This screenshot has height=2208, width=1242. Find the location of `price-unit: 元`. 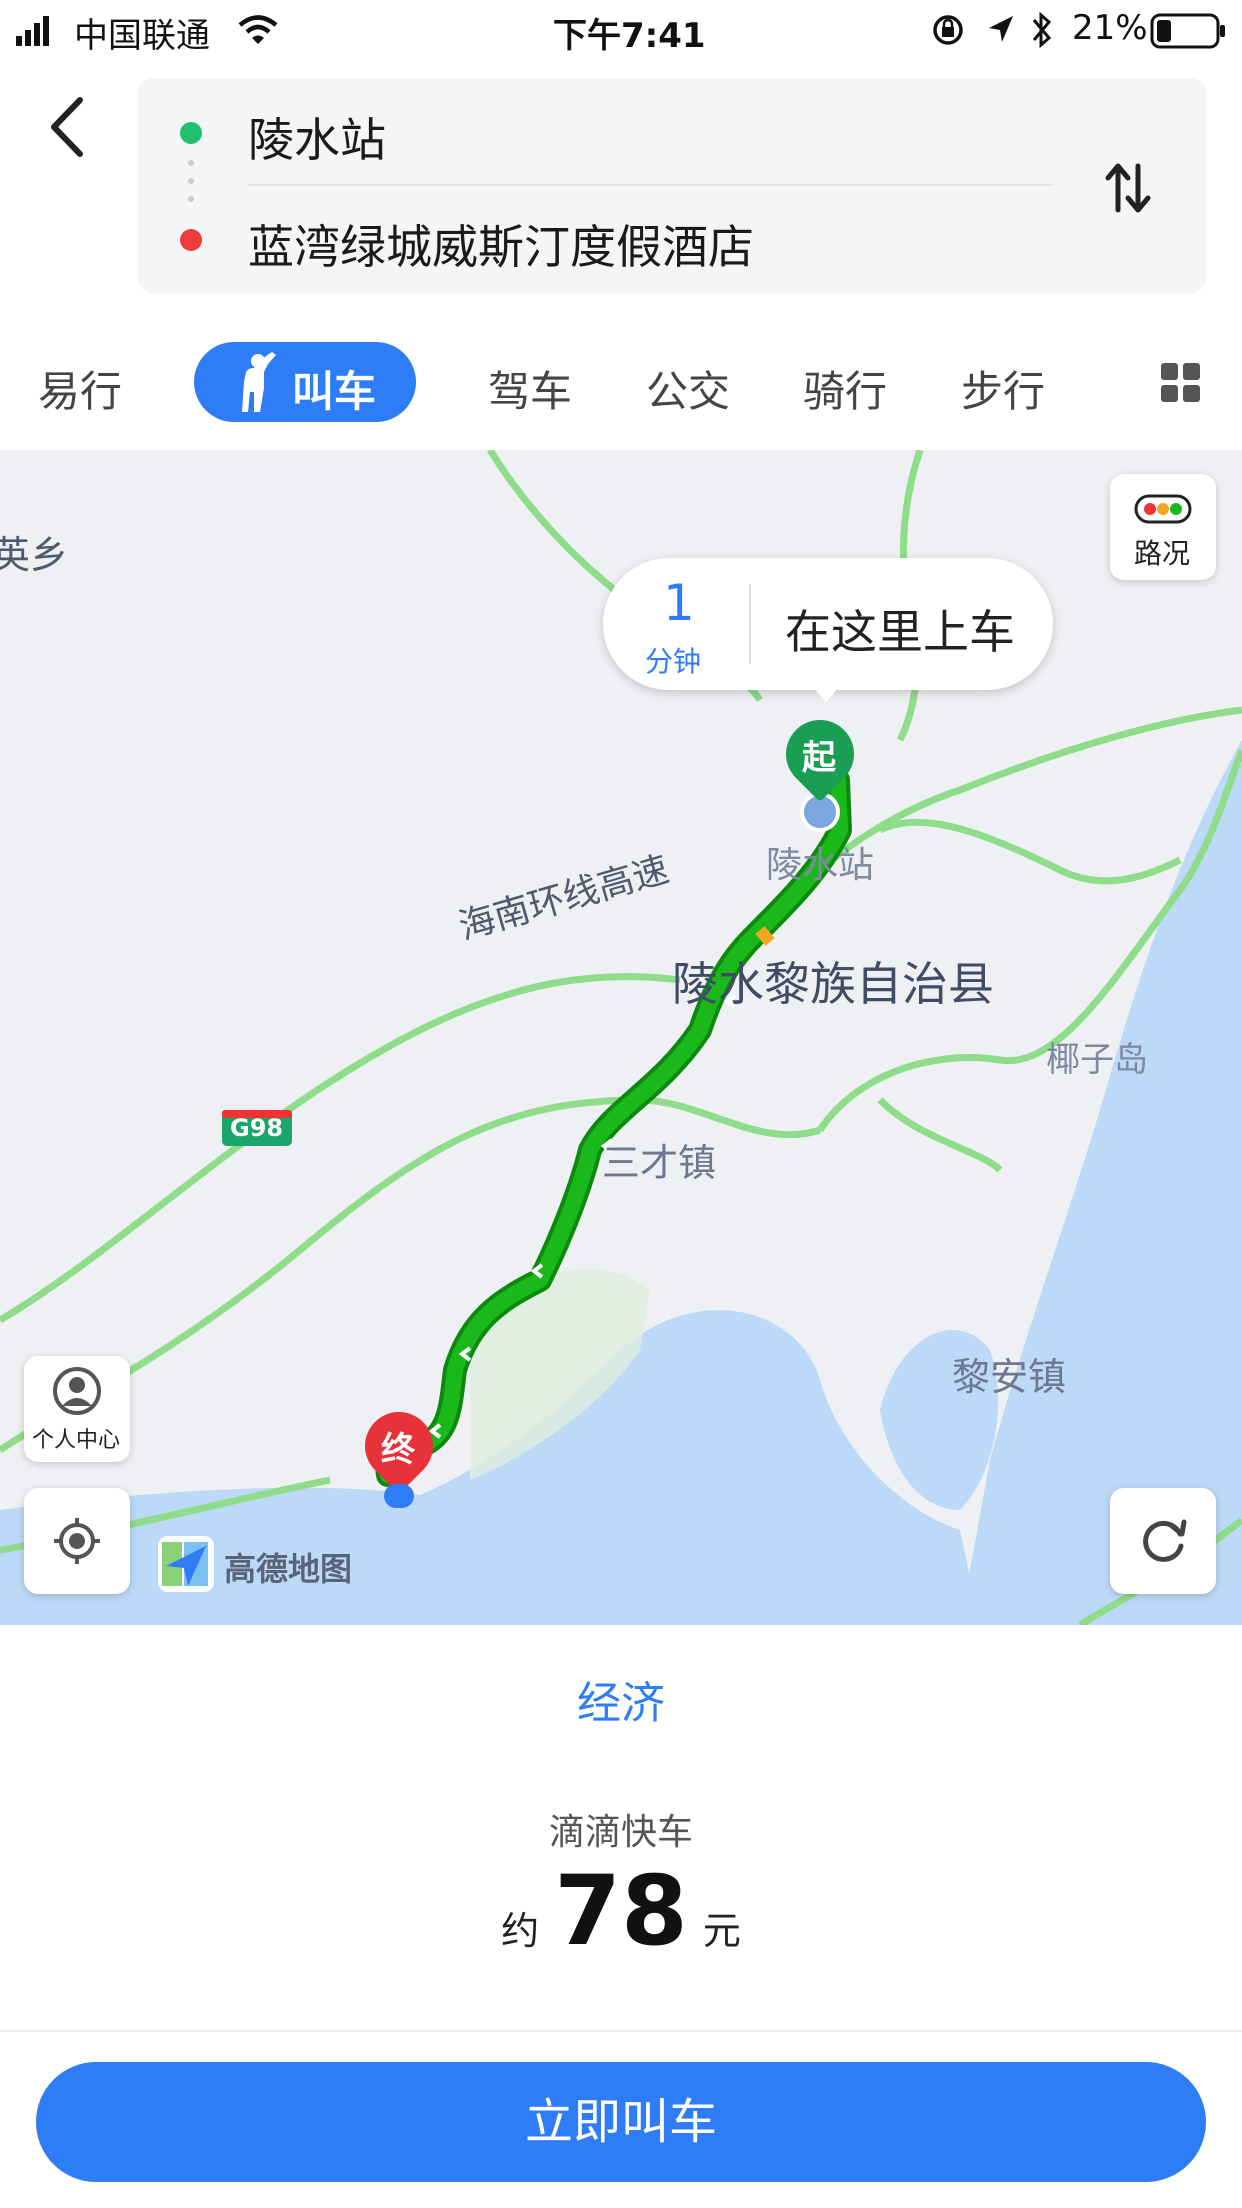

price-unit: 元 is located at coordinates (721, 1931).